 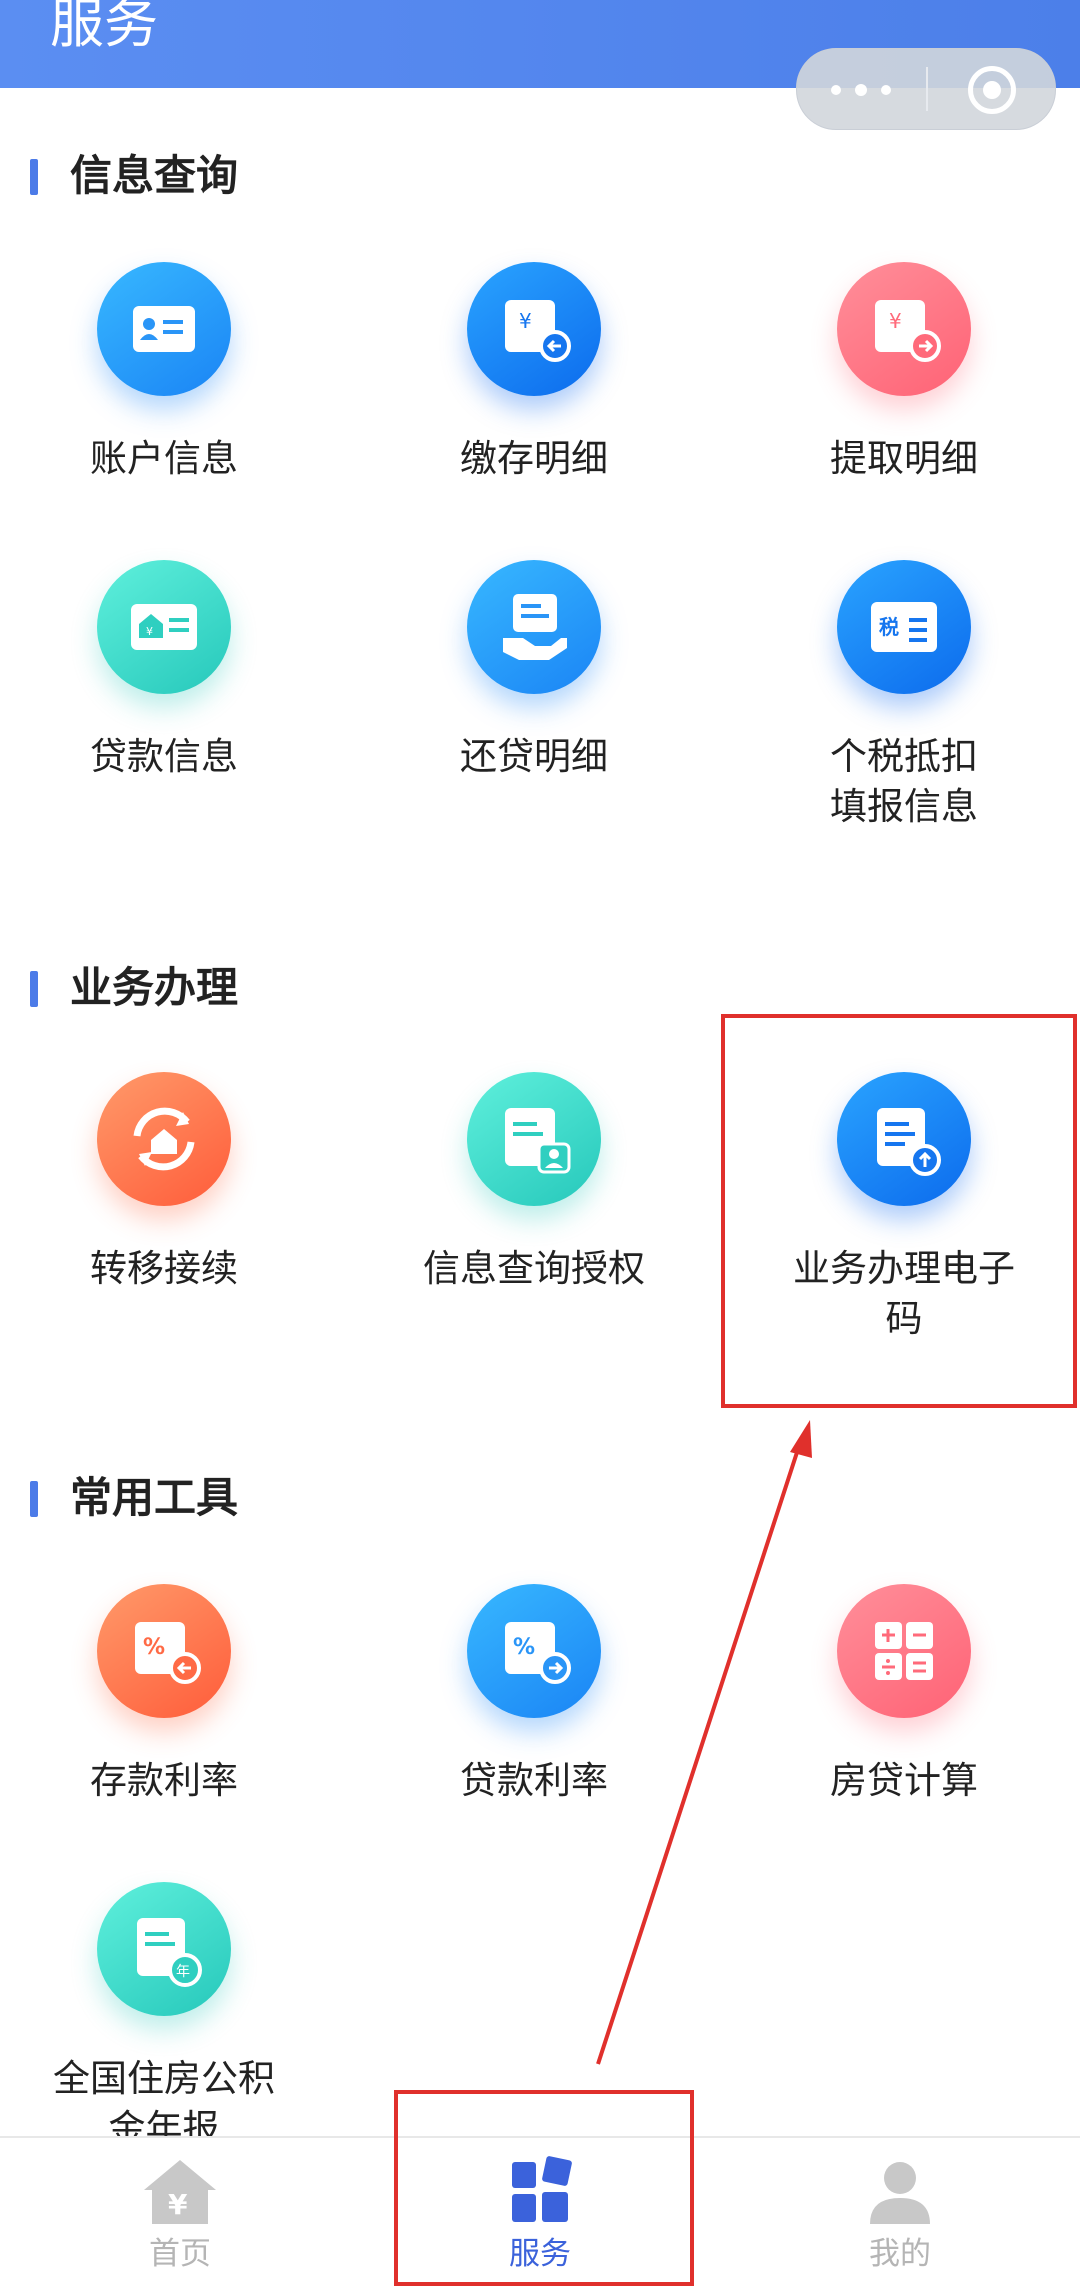 I want to click on yuan-doc-in-icon: ¥, so click(x=534, y=329).